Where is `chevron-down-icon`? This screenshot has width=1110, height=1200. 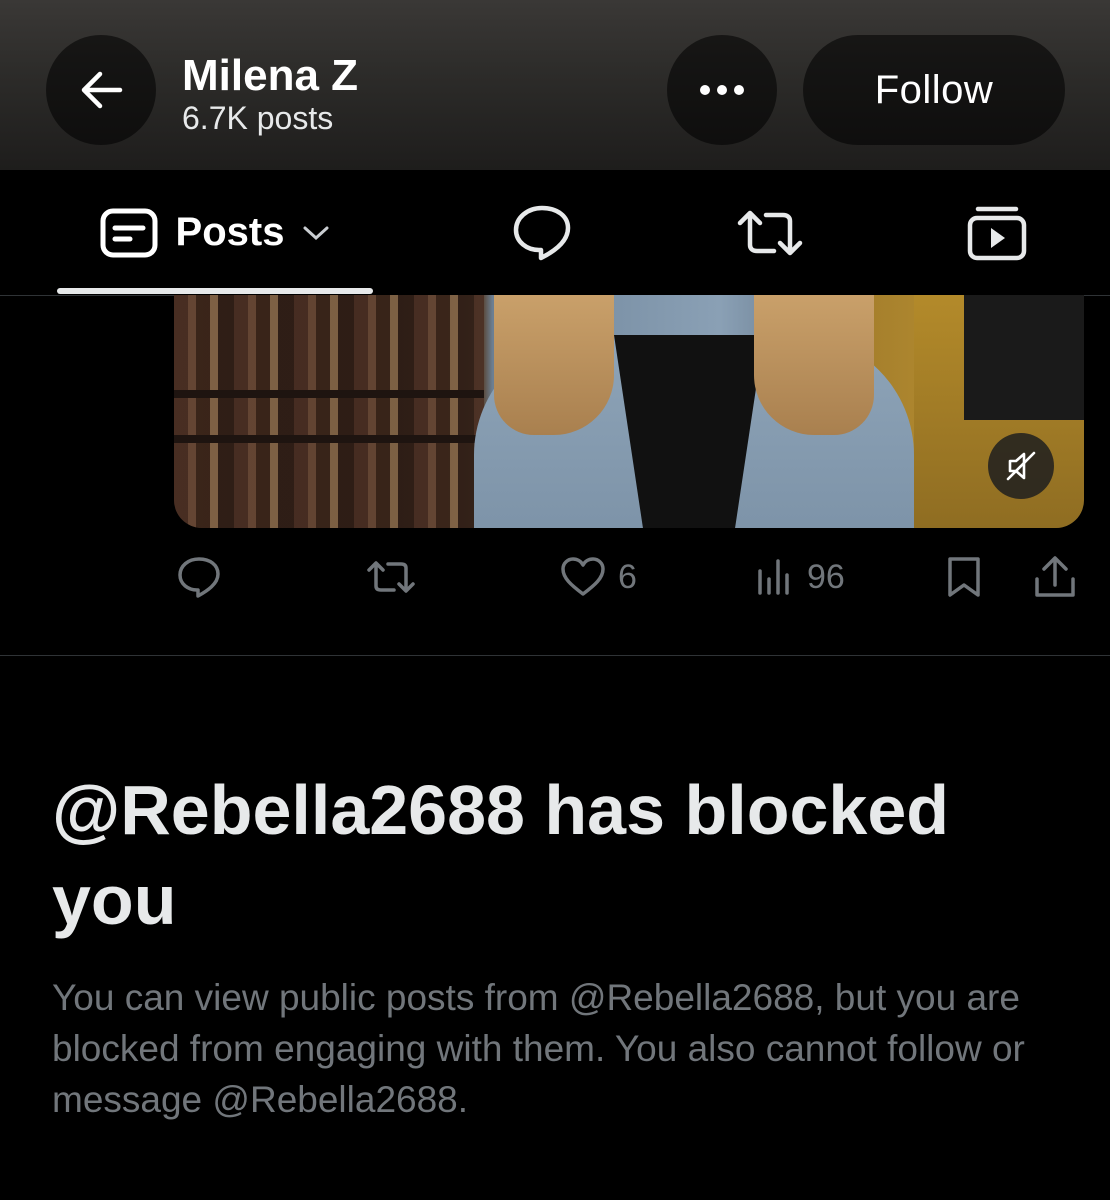 chevron-down-icon is located at coordinates (316, 233).